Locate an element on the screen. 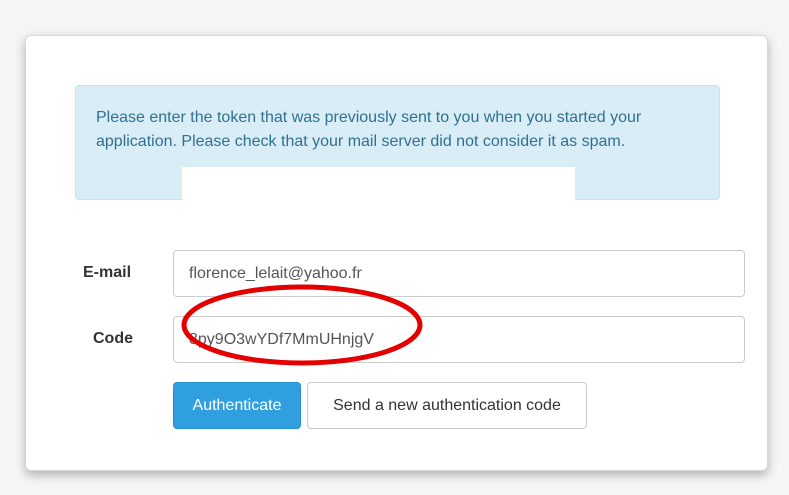  resend-code-button: Send a new authentication code is located at coordinates (447, 405).